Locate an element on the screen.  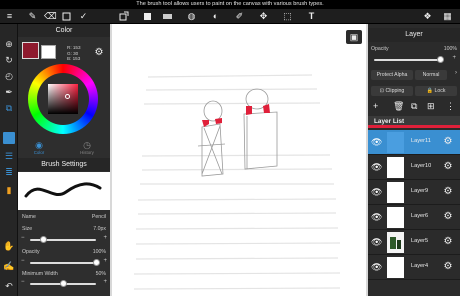
color-picker-cursor is located at coordinates (67, 96).